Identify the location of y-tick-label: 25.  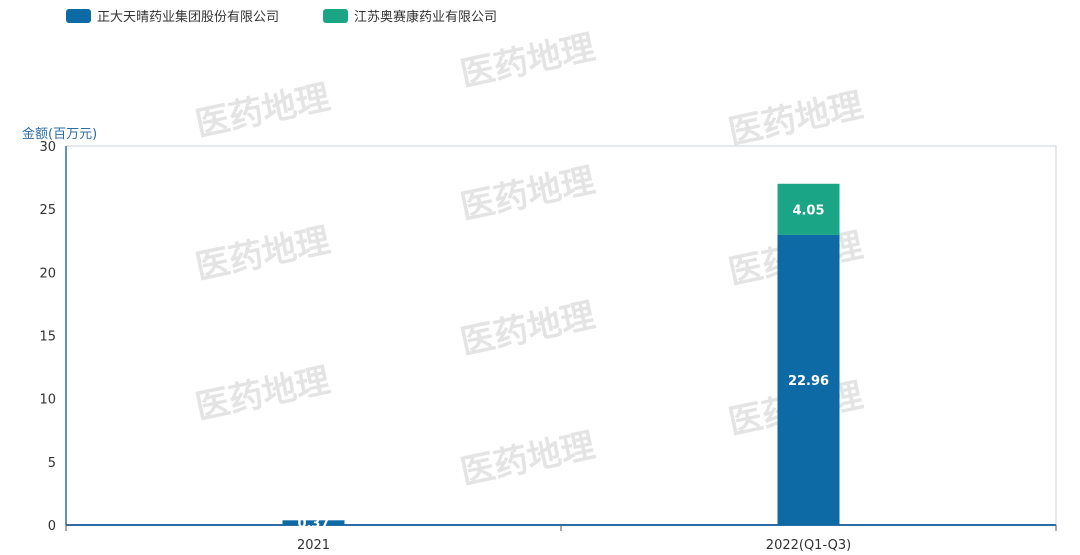
(47, 210).